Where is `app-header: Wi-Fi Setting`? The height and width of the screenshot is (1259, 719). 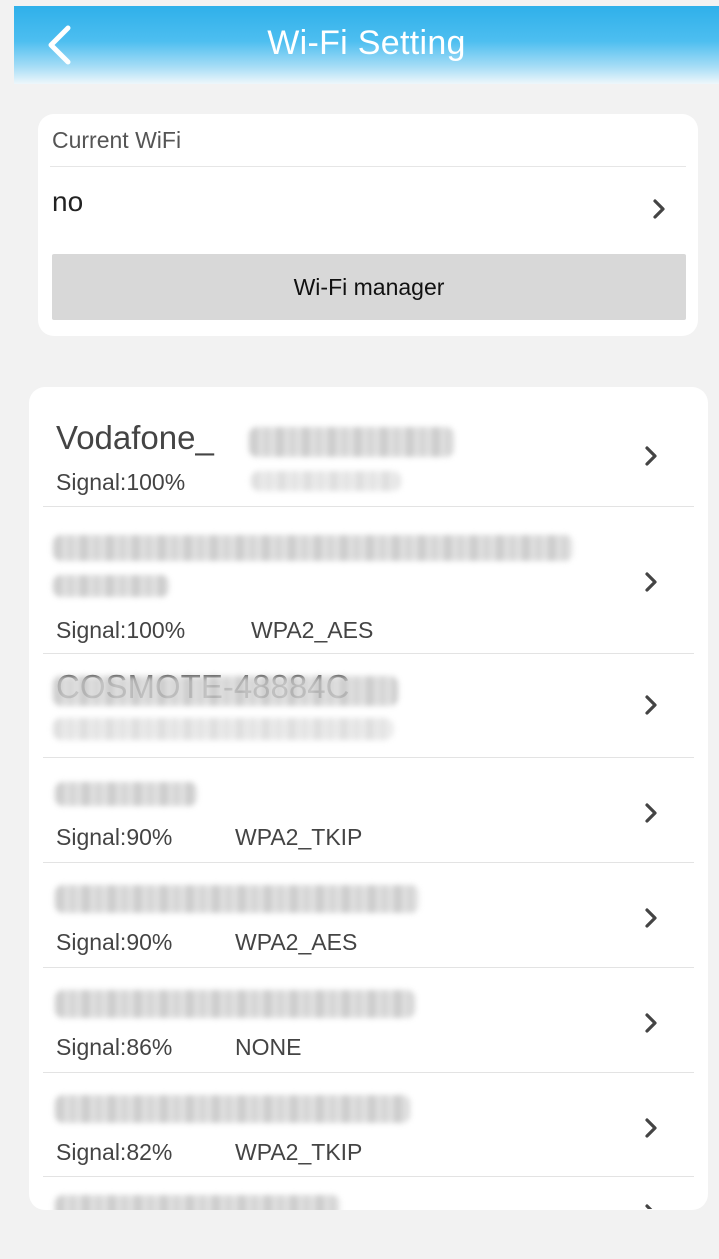 app-header: Wi-Fi Setting is located at coordinates (366, 45).